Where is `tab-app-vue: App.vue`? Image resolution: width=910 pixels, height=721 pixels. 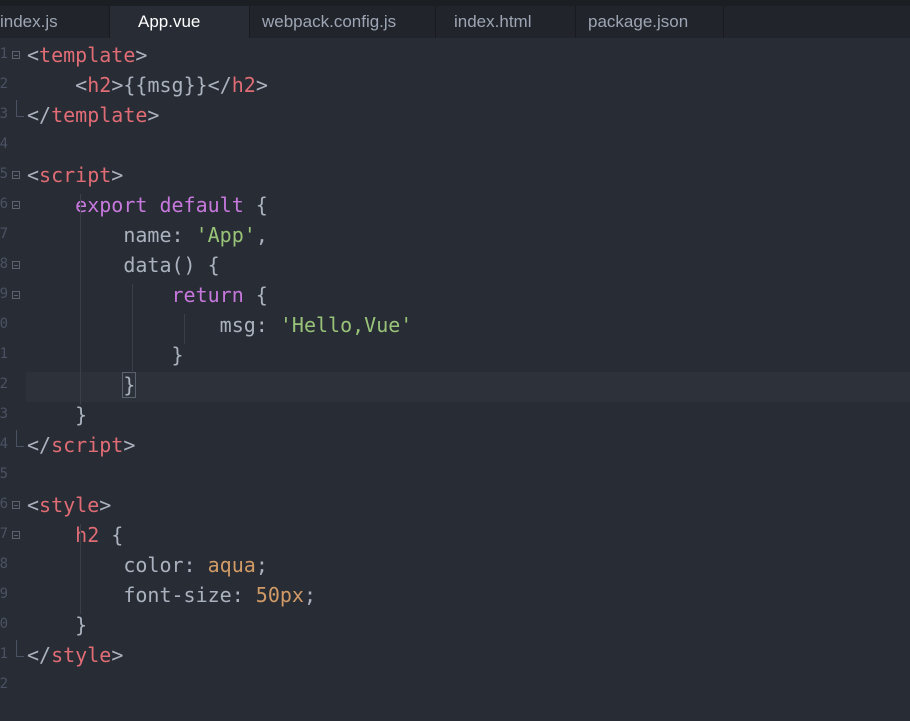 tab-app-vue: App.vue is located at coordinates (180, 22).